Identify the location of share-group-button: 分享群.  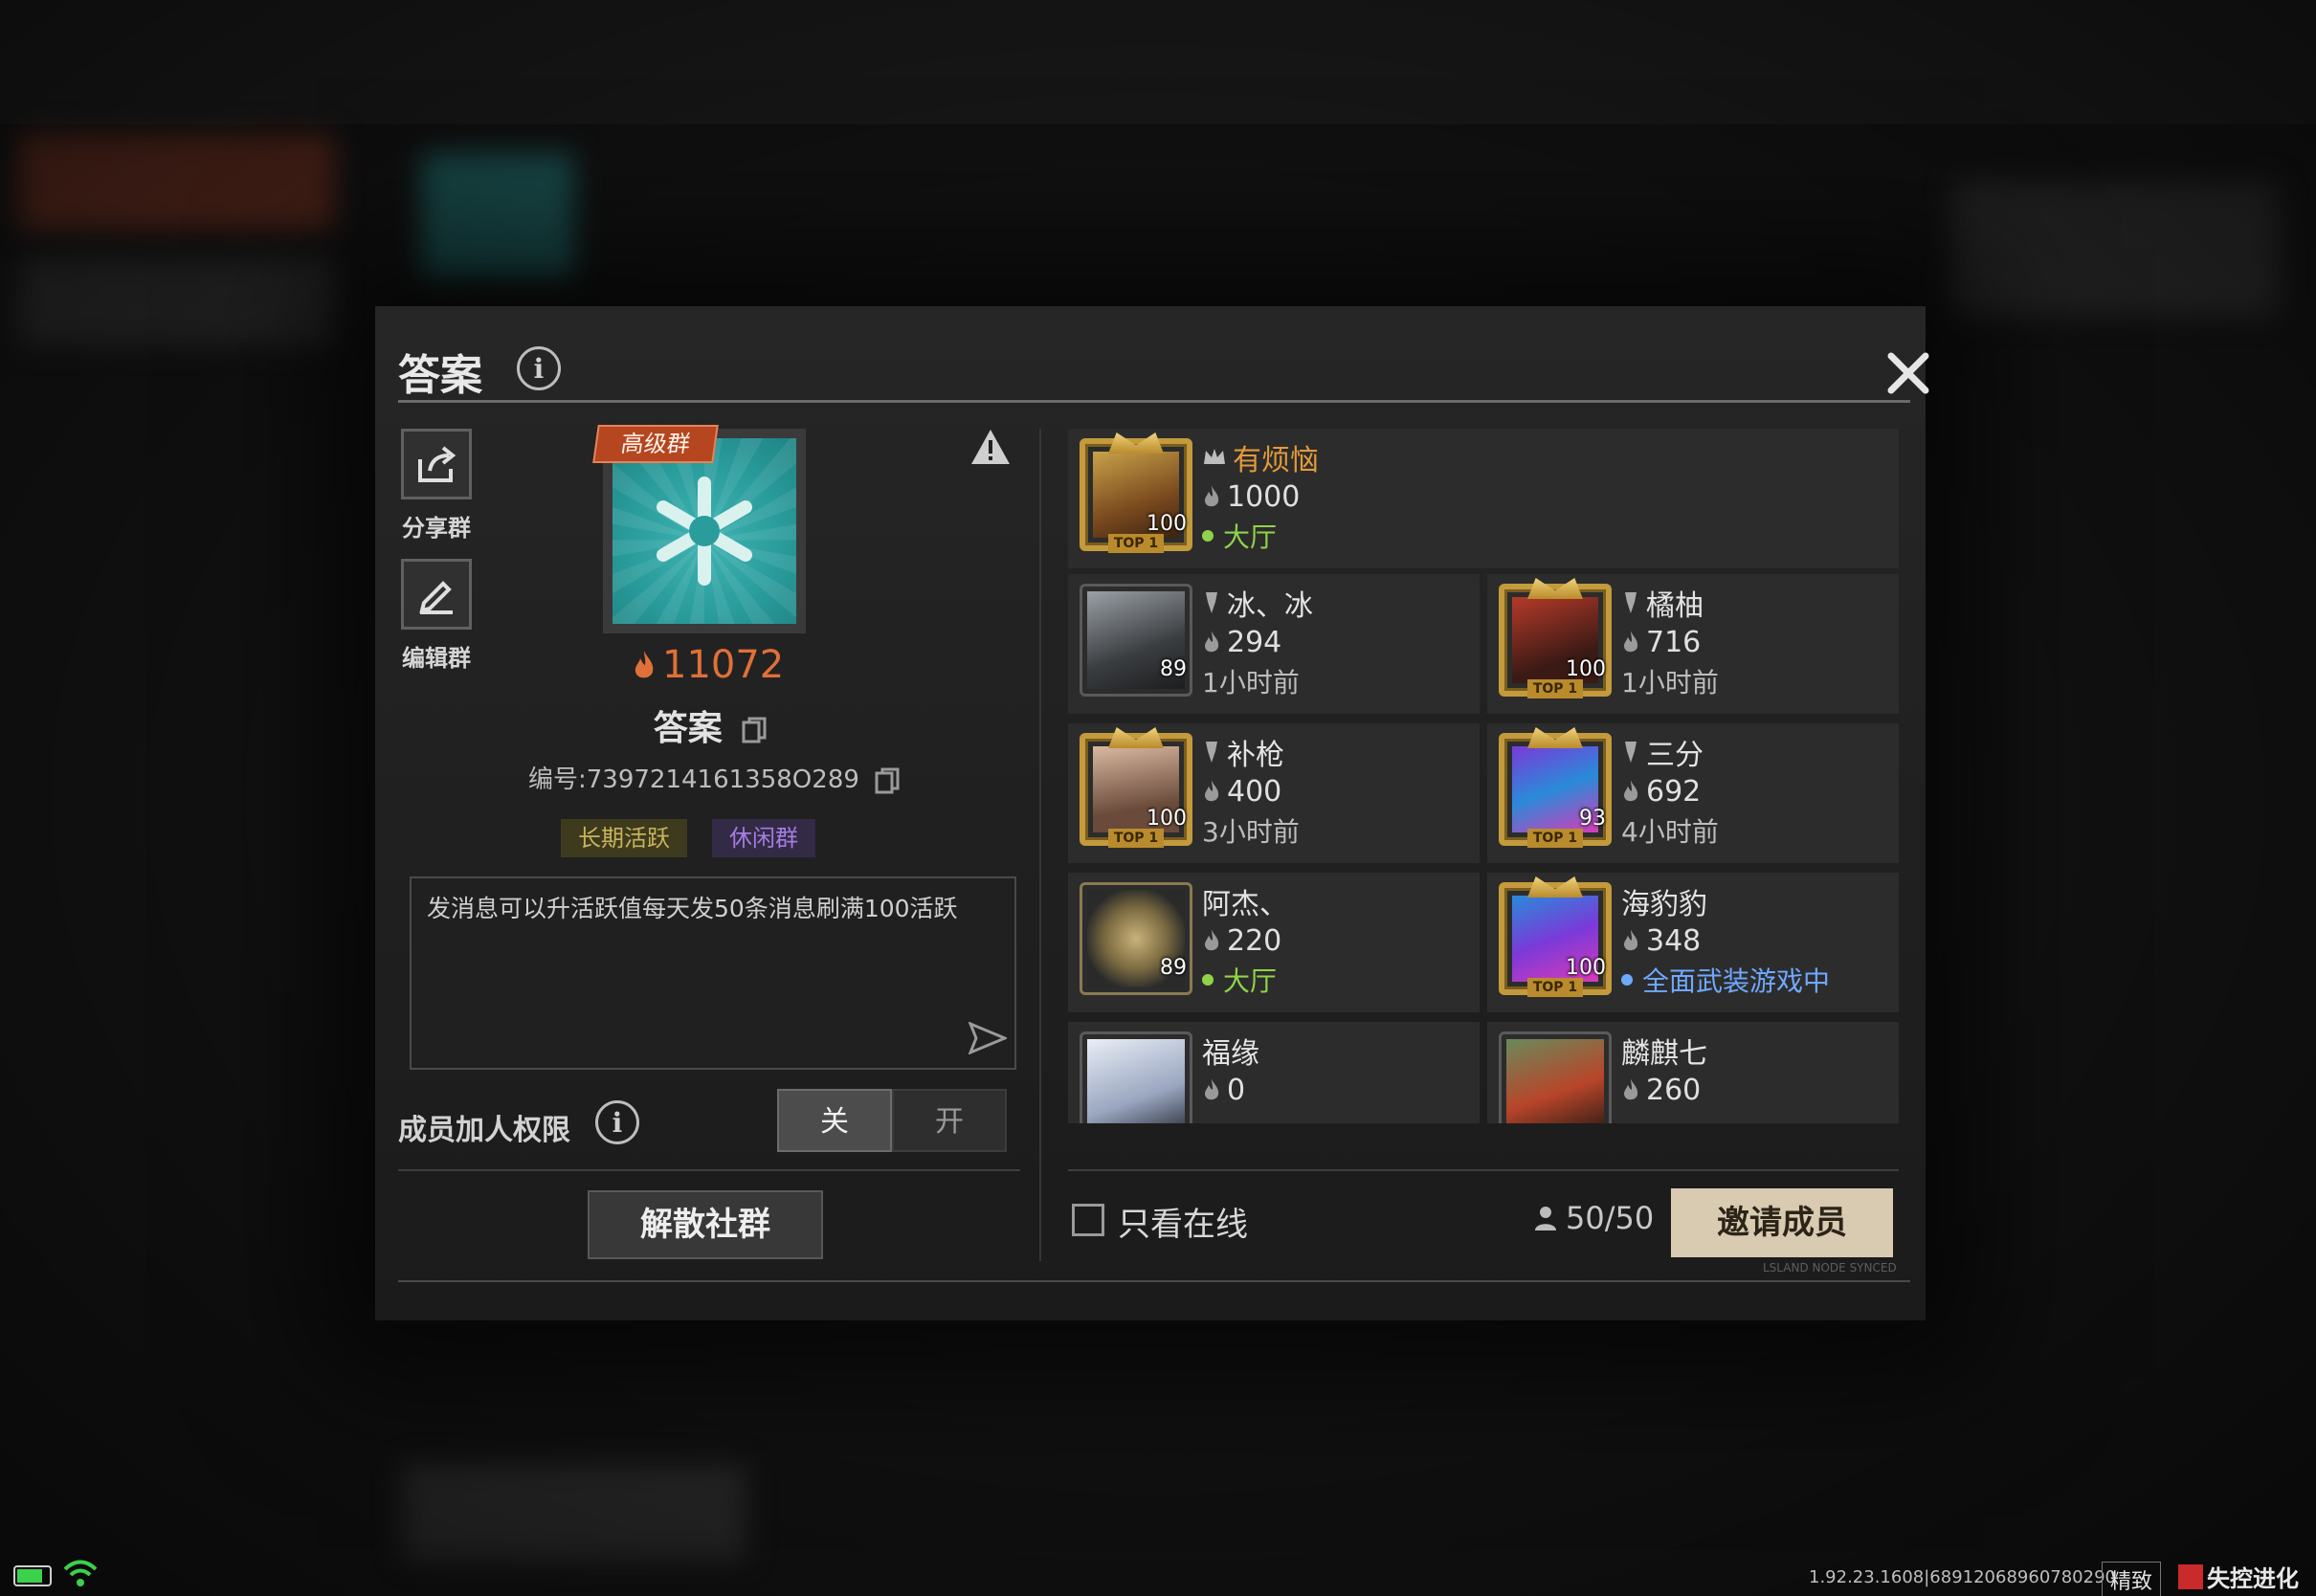
(436, 486).